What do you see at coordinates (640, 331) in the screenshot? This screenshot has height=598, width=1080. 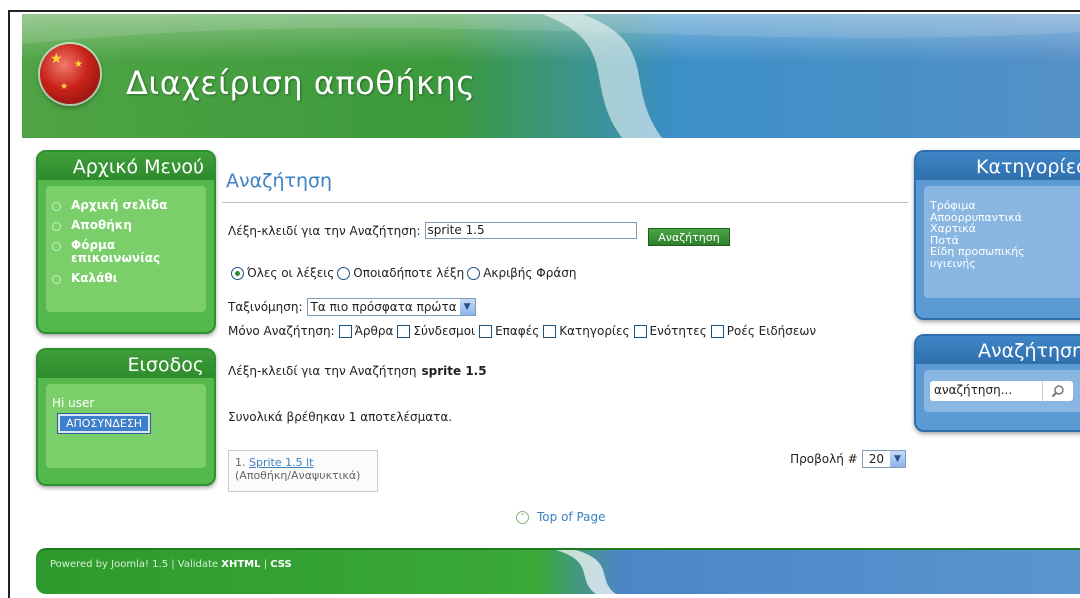 I see `checkbox-sections` at bounding box center [640, 331].